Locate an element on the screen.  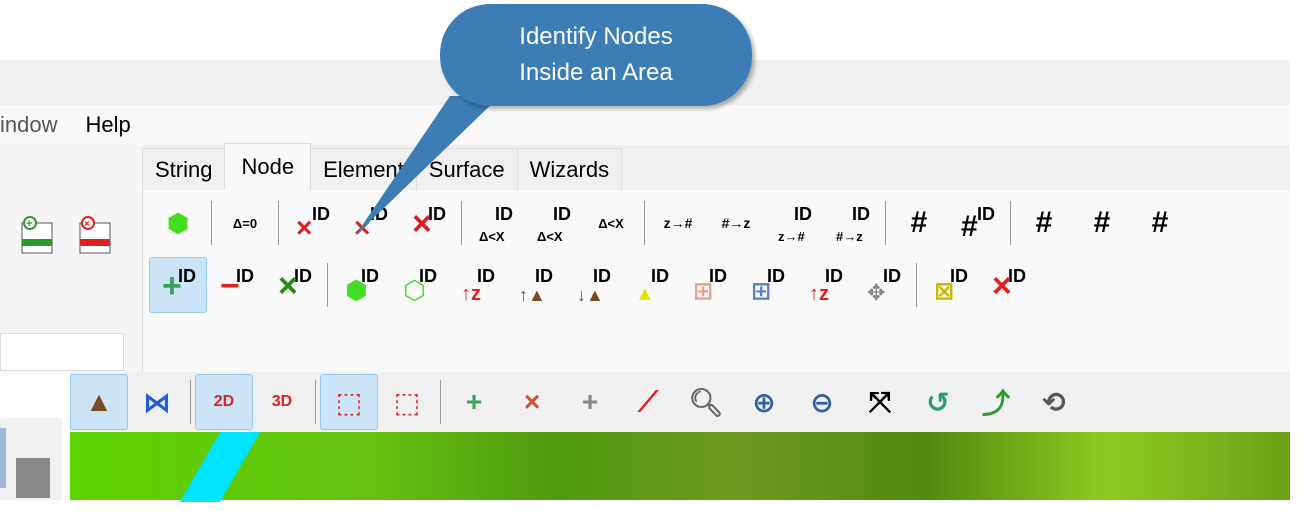
id-move-button: ID ✥ is located at coordinates (883, 285).